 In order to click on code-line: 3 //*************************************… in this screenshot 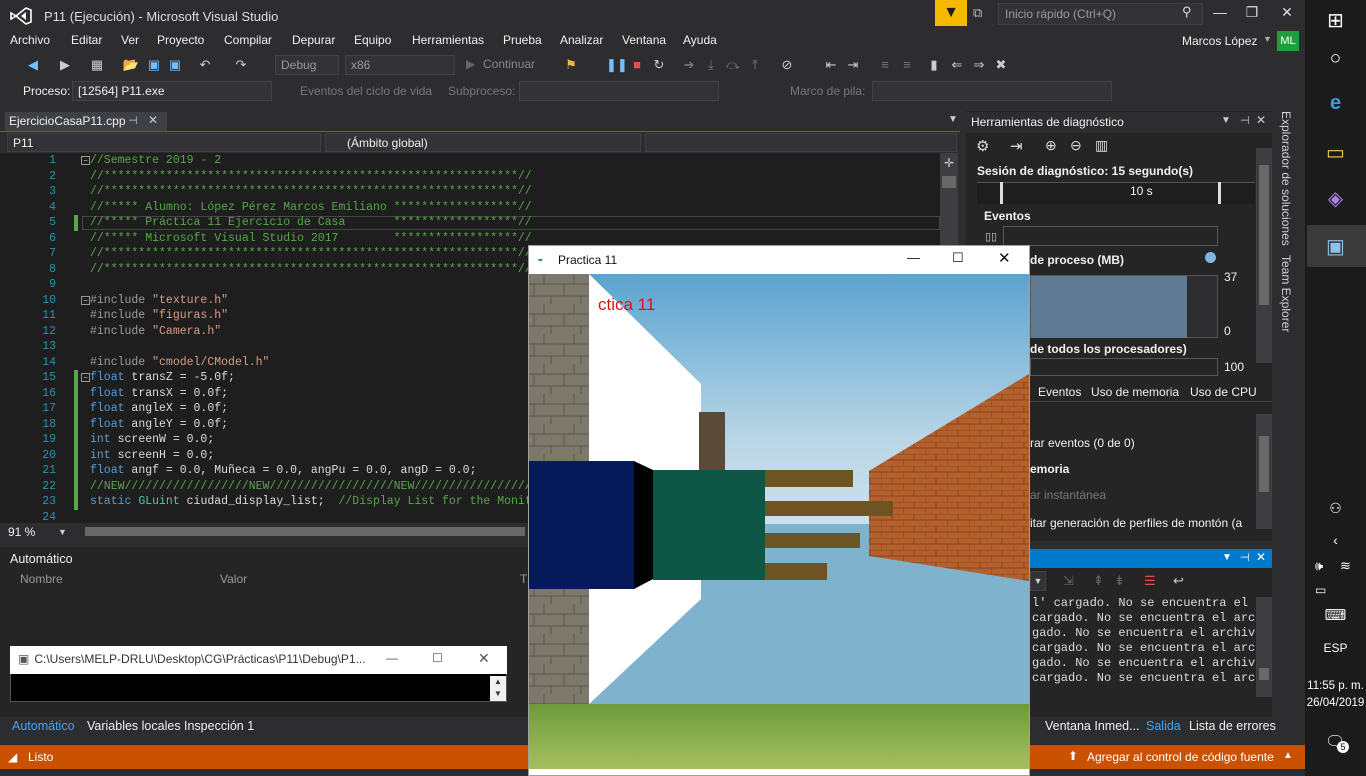, I will do `click(469, 192)`.